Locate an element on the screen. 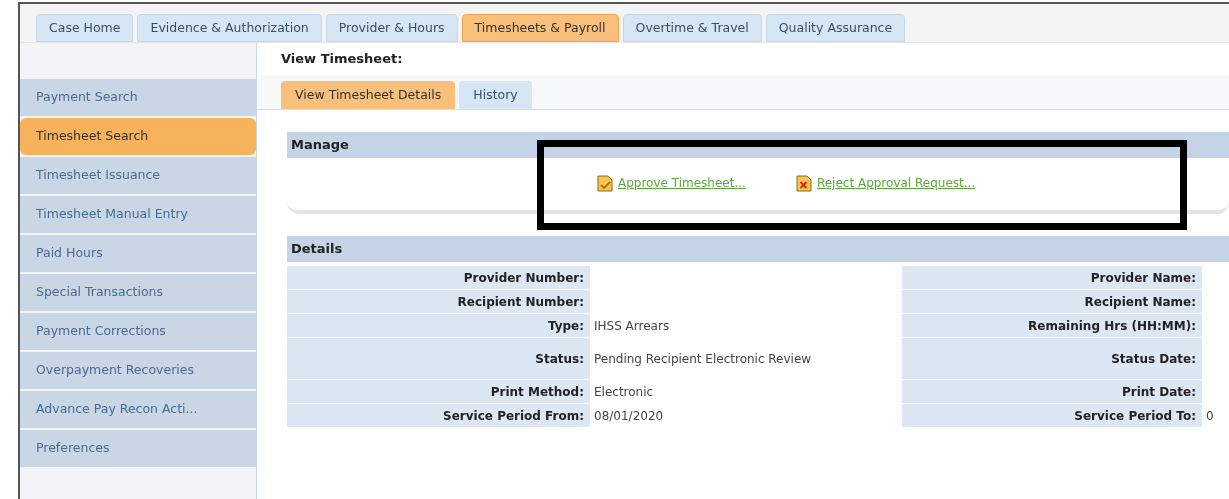 Image resolution: width=1229 pixels, height=499 pixels. nav-tab: Overtime & Travel is located at coordinates (692, 28).